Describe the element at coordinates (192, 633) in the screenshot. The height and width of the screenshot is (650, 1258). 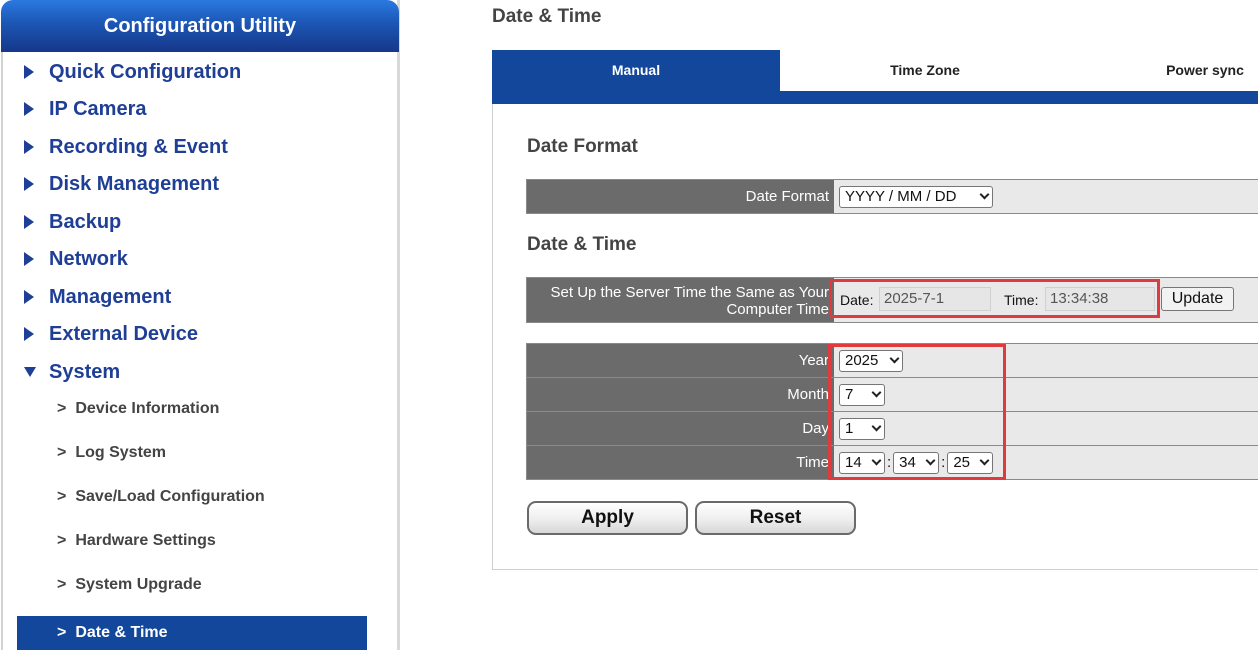
I see `sidebar-subitem-date-time: > Date & Time` at that location.